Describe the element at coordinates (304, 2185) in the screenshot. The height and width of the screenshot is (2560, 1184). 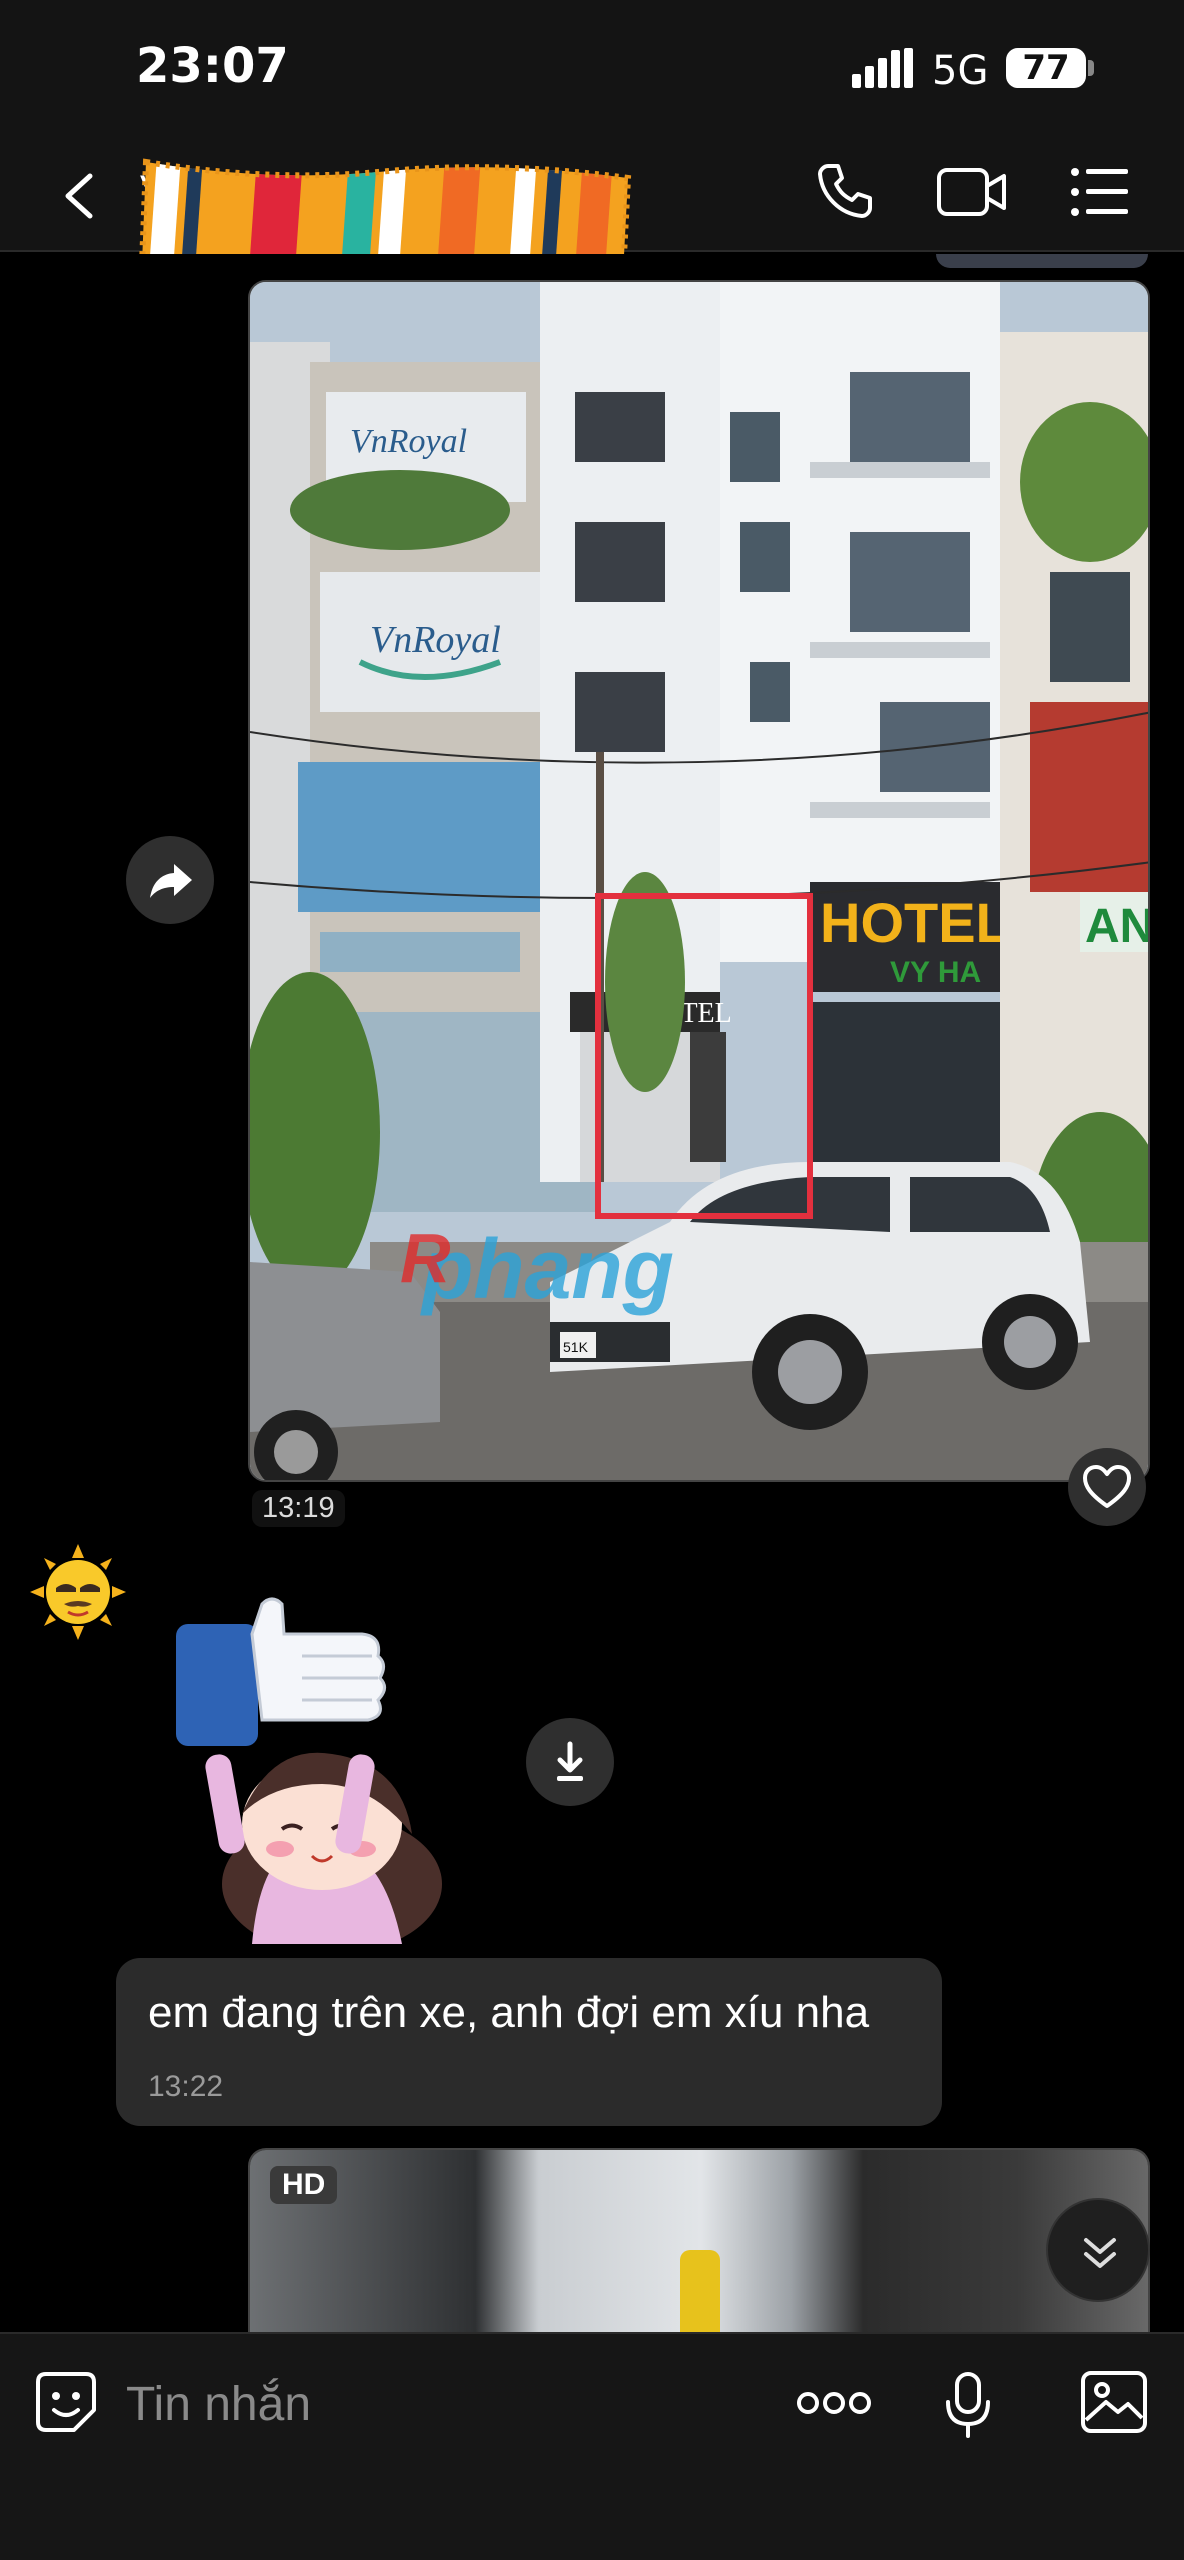
I see `hd-badge: HD` at that location.